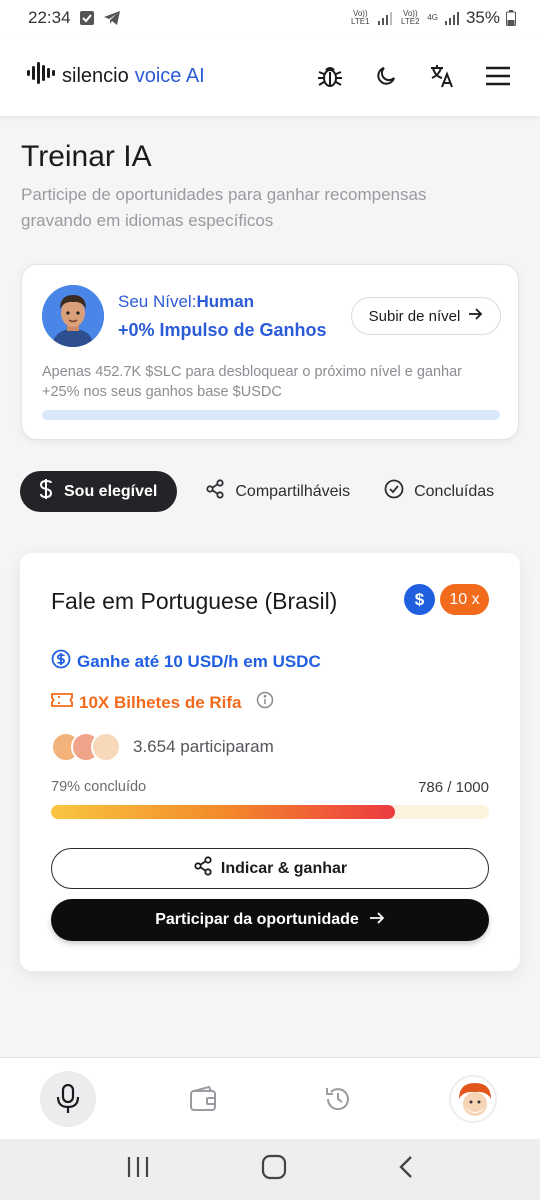 Image resolution: width=540 pixels, height=1200 pixels. Describe the element at coordinates (453, 787) in the screenshot. I see `progress-count: 786 / 1000` at that location.